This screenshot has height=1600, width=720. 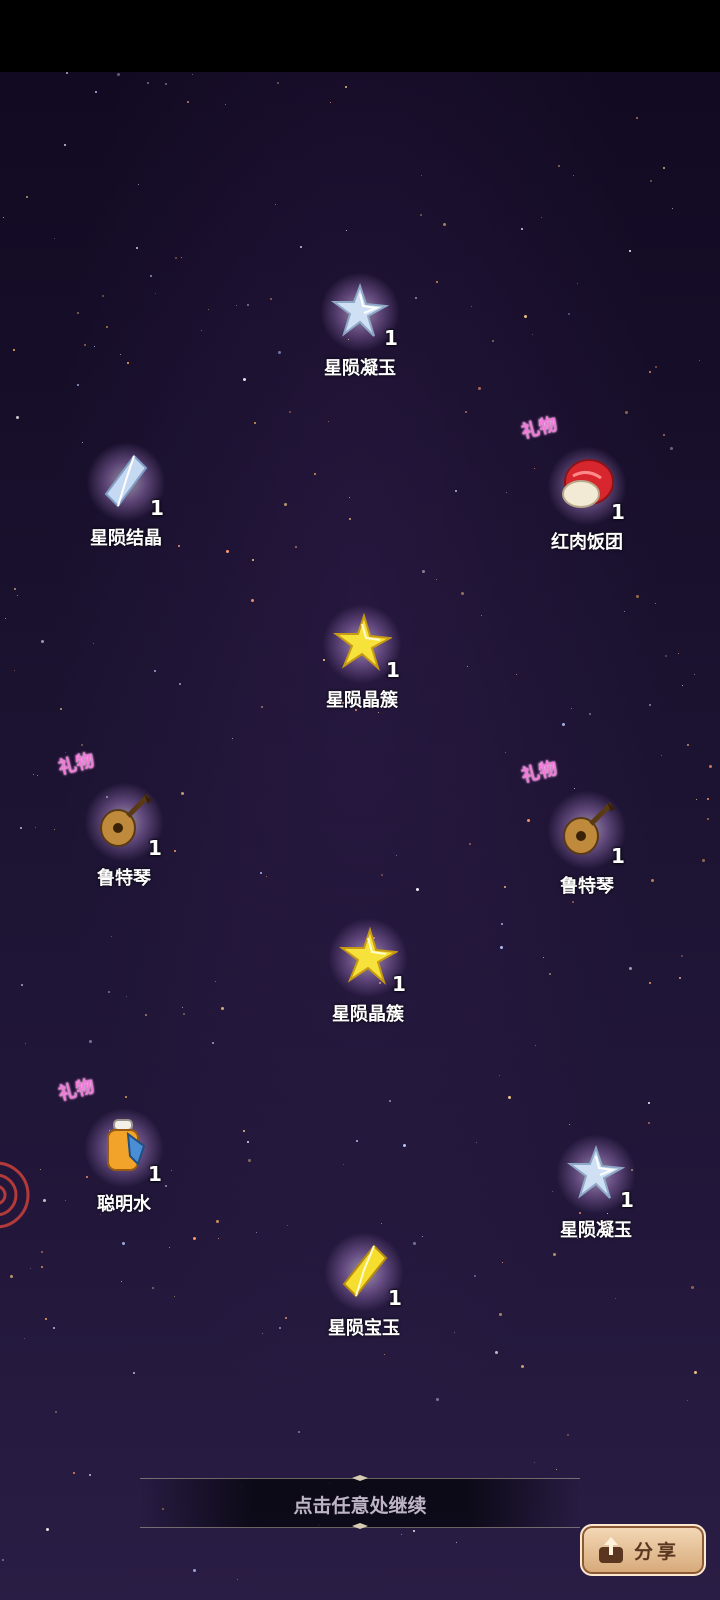 What do you see at coordinates (368, 1014) in the screenshot?
I see `item-name: 星陨晶簇` at bounding box center [368, 1014].